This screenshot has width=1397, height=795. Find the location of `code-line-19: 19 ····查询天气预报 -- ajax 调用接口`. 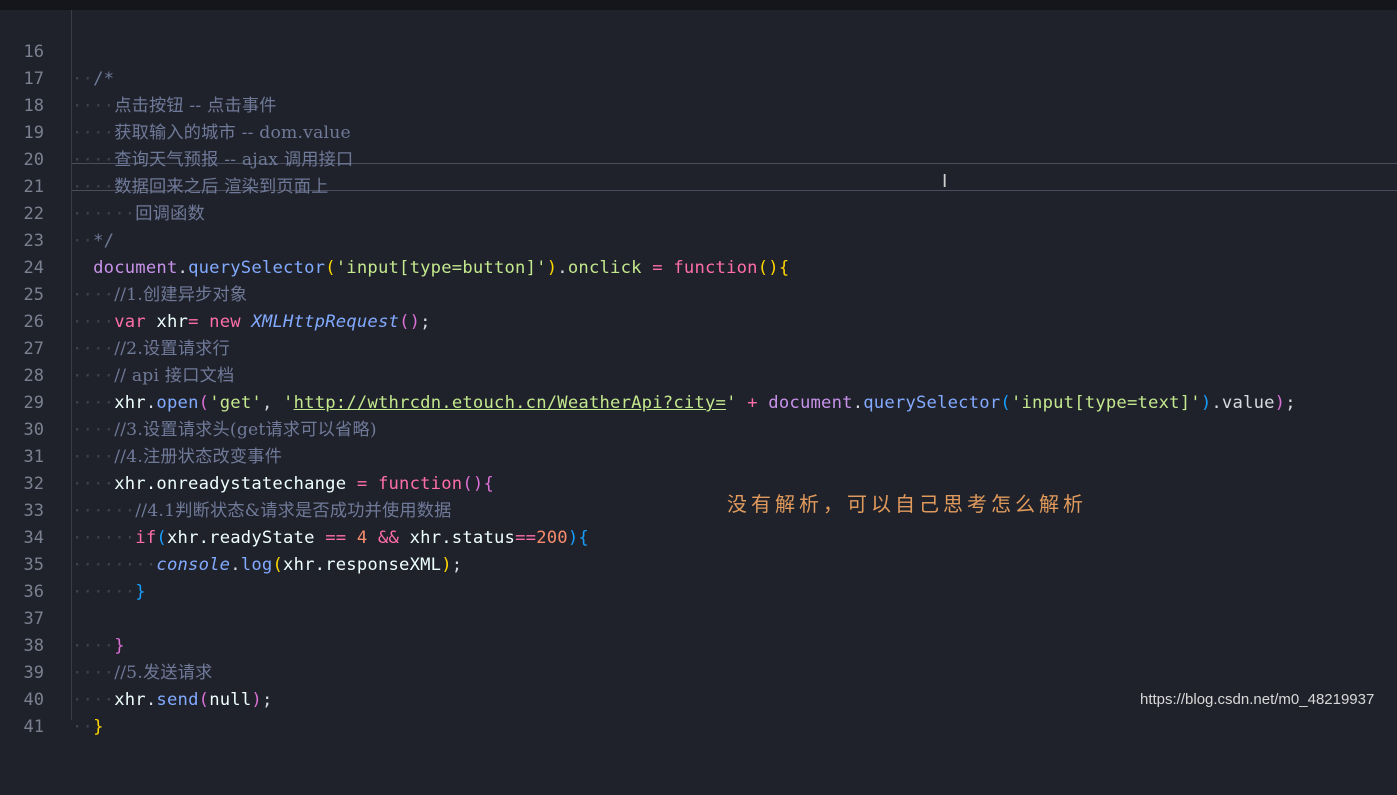

code-line-19: 19 ····查询天气预报 -- ajax 调用接口 is located at coordinates (698, 131).